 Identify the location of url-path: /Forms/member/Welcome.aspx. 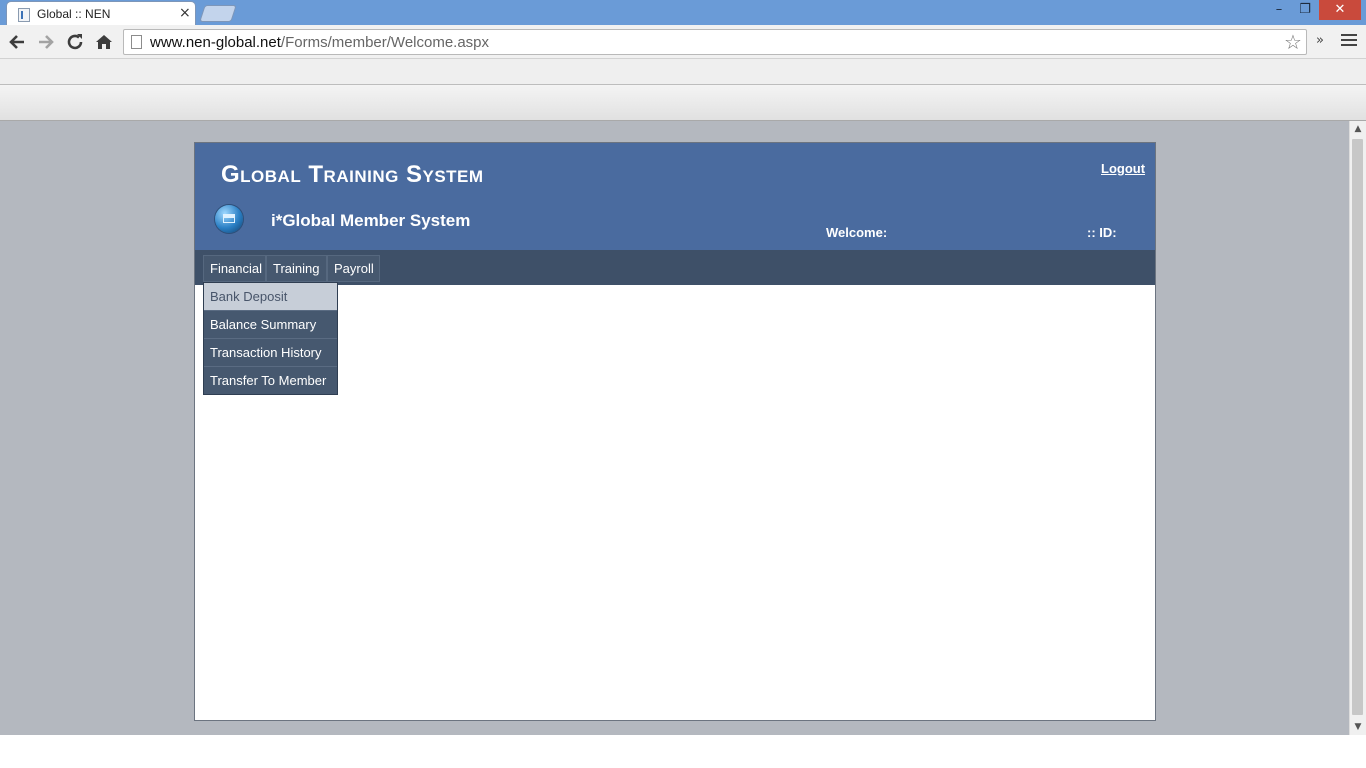
(385, 42).